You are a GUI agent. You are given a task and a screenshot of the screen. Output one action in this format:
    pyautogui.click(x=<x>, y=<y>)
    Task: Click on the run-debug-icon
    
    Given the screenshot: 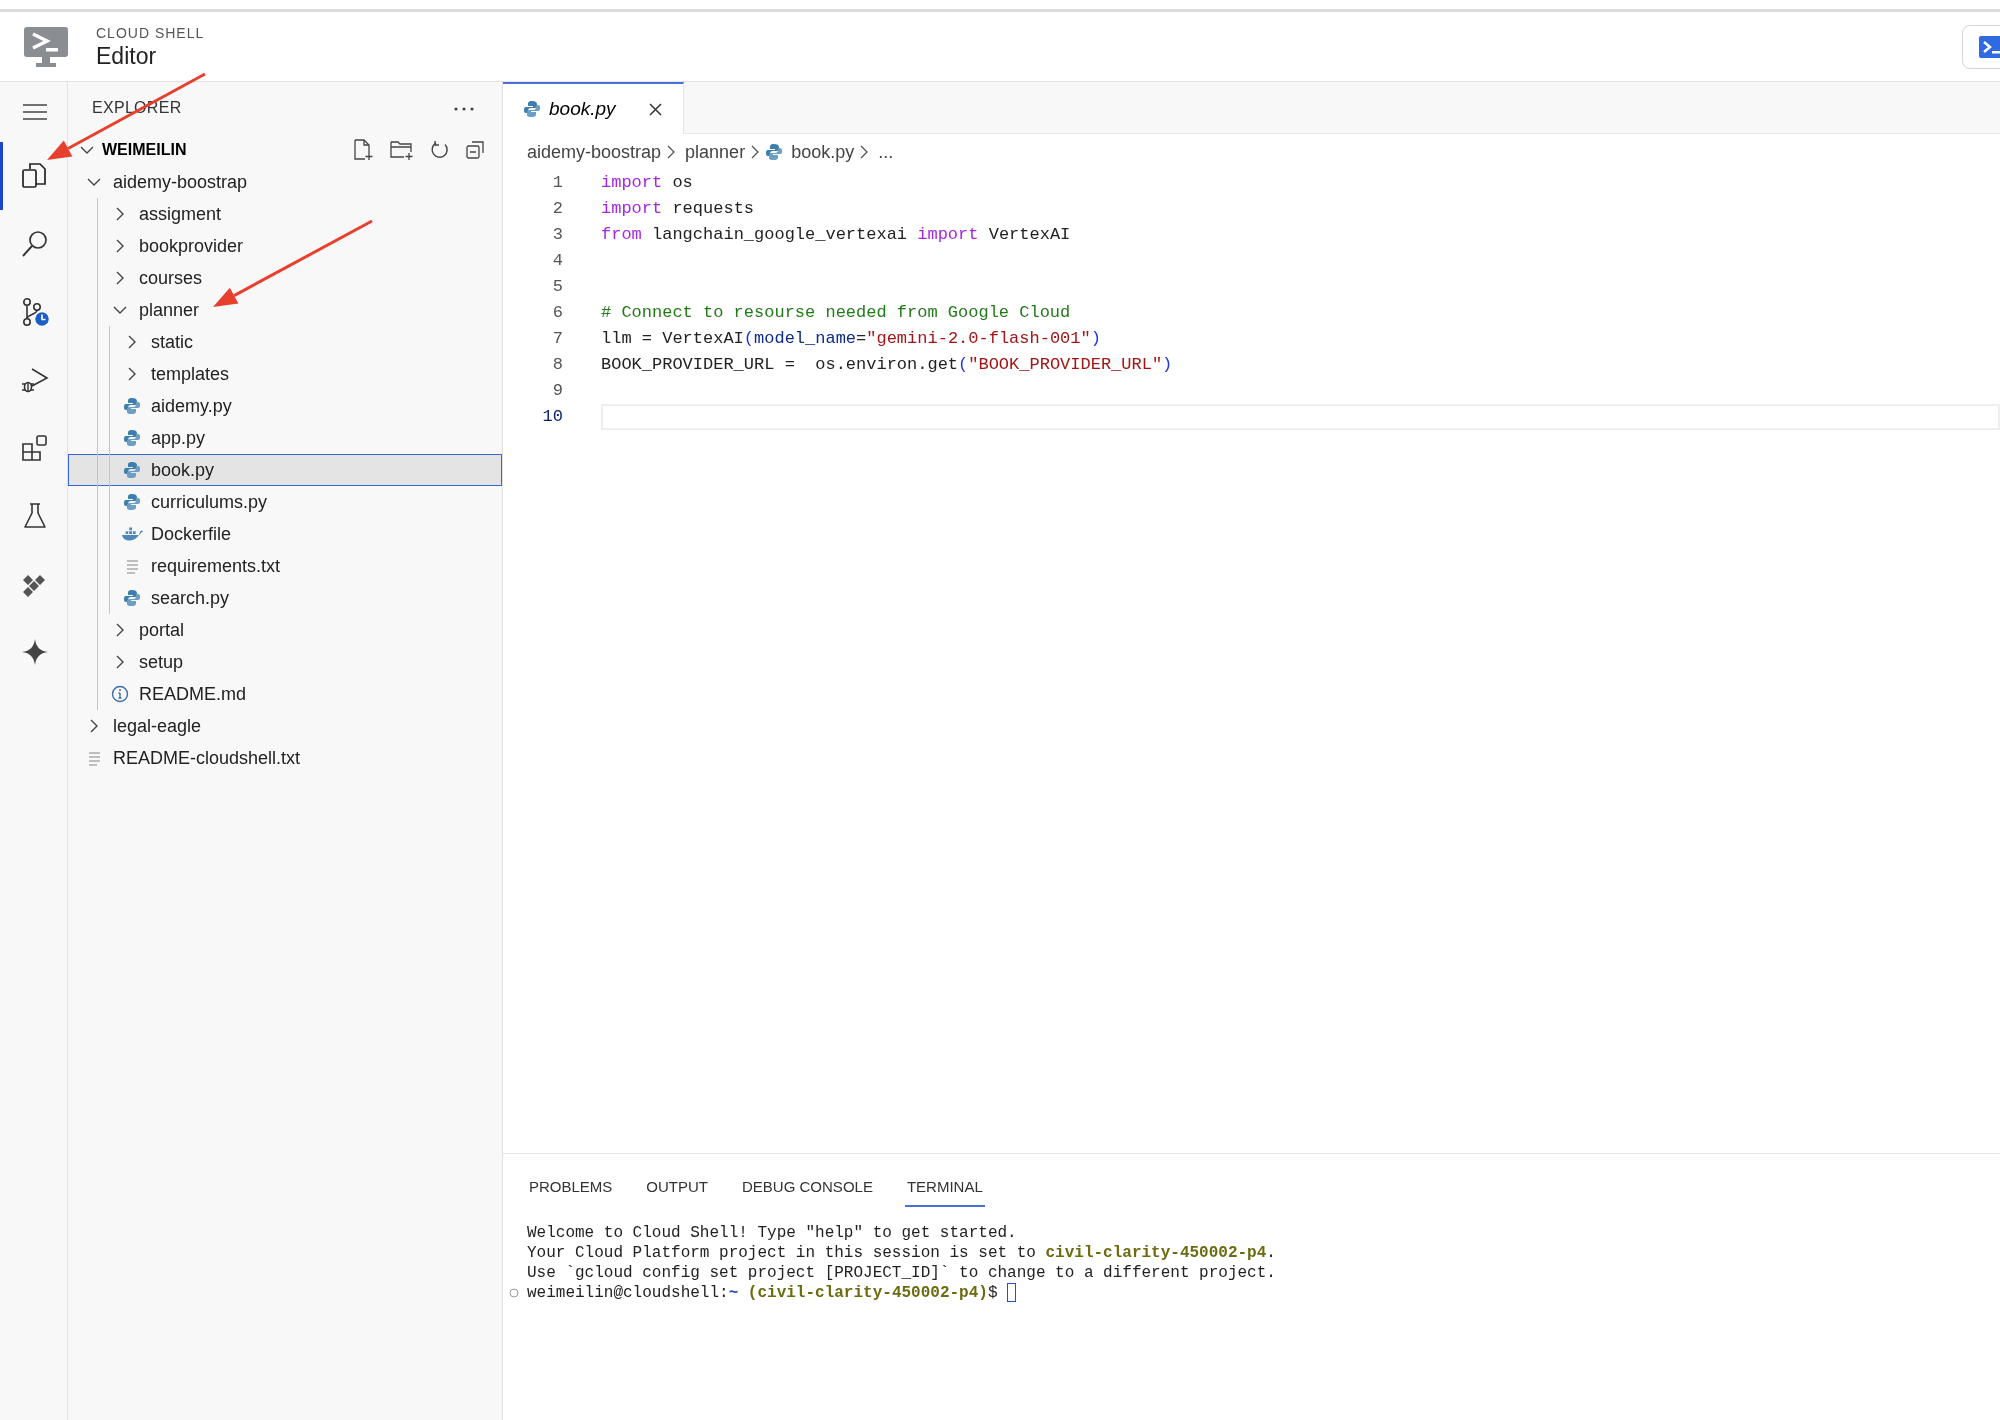 What is the action you would take?
    pyautogui.click(x=35, y=380)
    